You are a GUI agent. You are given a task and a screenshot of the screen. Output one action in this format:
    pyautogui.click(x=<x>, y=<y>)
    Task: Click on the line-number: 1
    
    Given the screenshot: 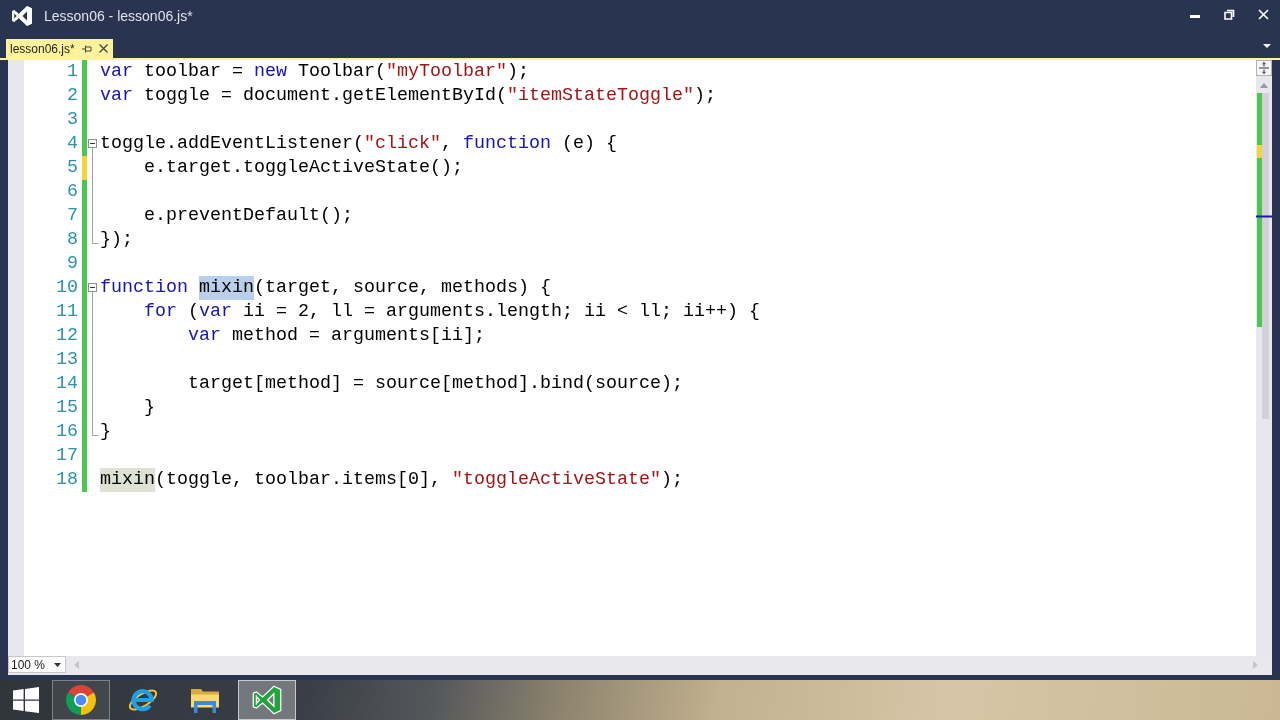 What is the action you would take?
    pyautogui.click(x=72, y=72)
    